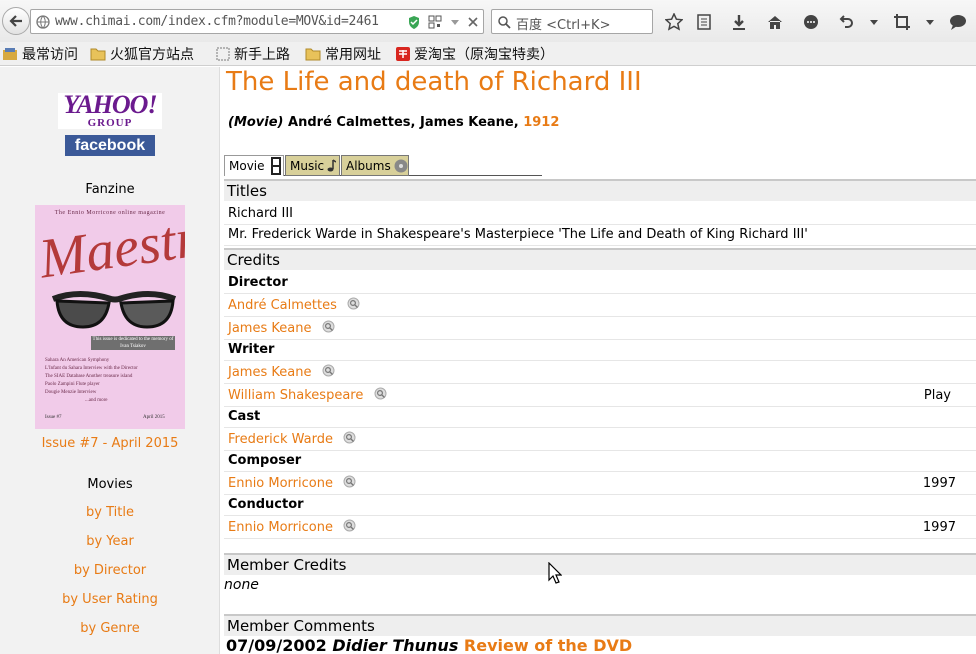 This screenshot has width=976, height=654. Describe the element at coordinates (600, 214) in the screenshot. I see `title-row: Richard III` at that location.